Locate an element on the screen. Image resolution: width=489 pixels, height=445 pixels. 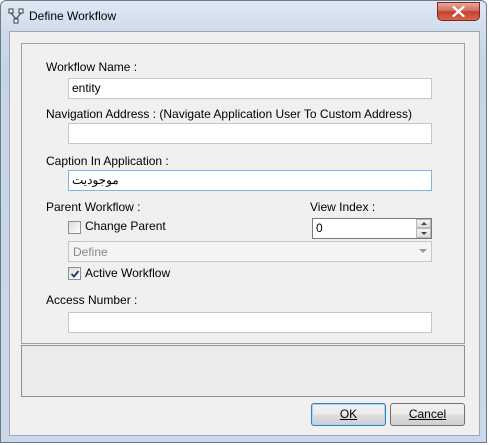
checkmark-icon is located at coordinates (75, 274).